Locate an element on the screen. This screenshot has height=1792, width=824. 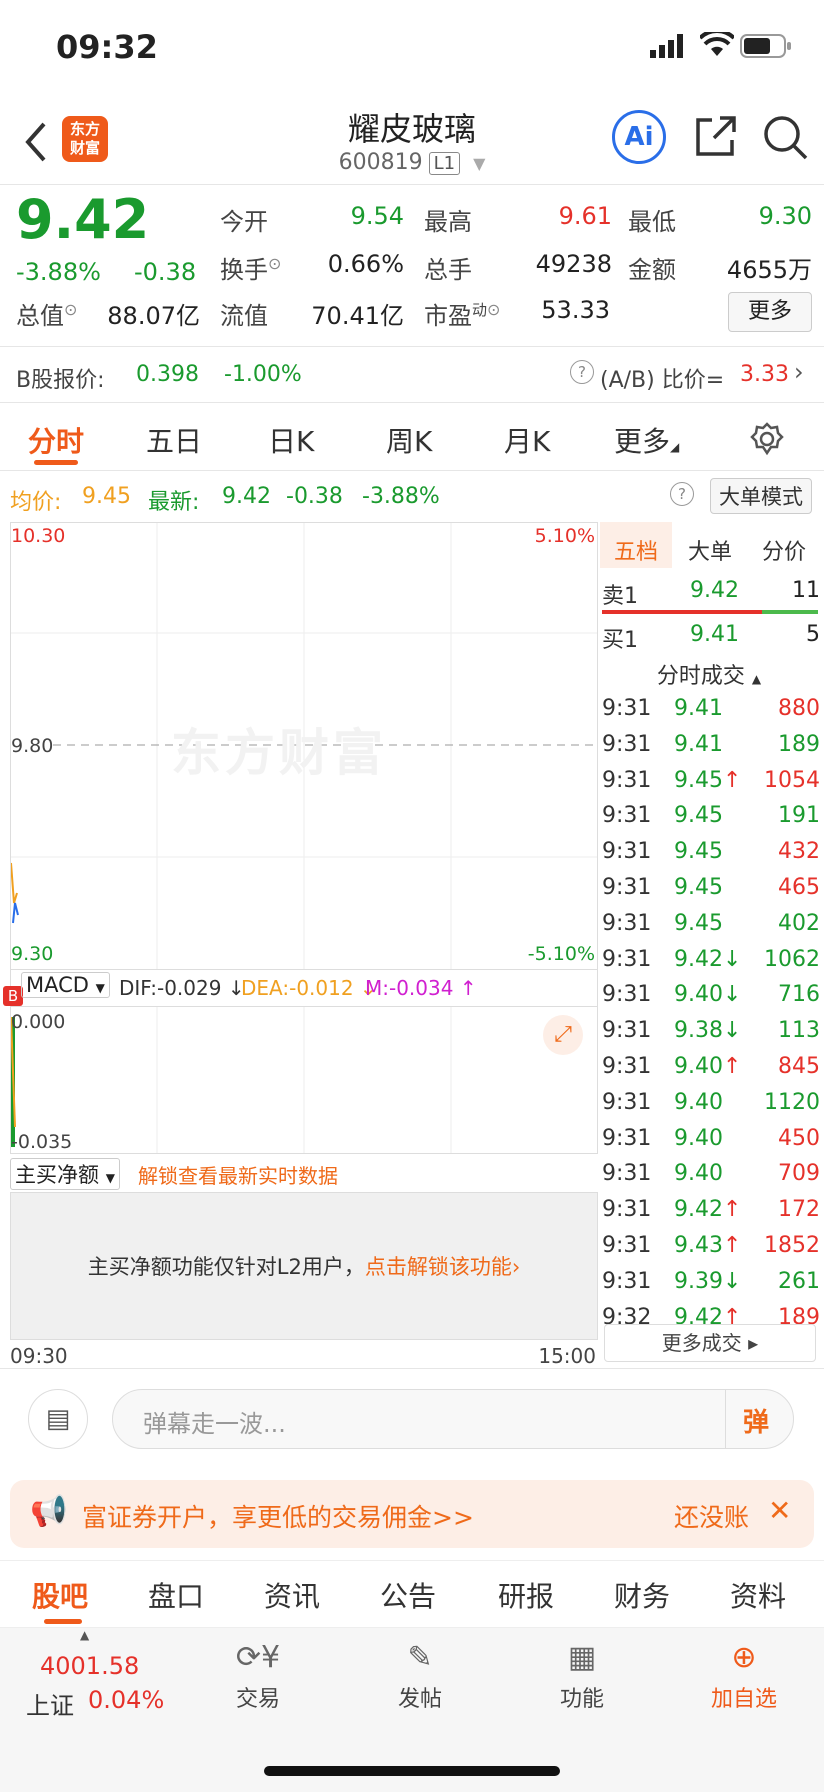
tab-guba: 股吧 is located at coordinates (60, 1595).